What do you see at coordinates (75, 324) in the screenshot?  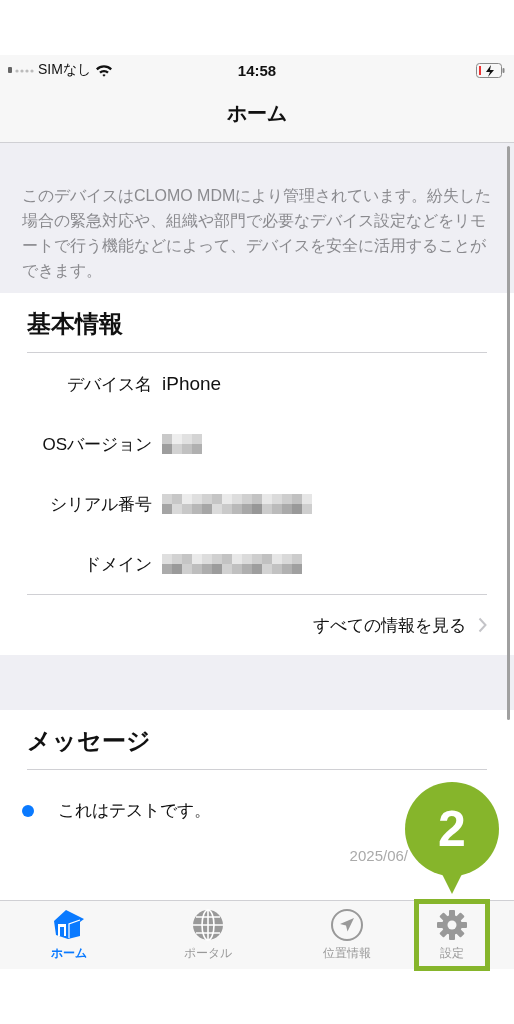 I see `section-title: 基本情報` at bounding box center [75, 324].